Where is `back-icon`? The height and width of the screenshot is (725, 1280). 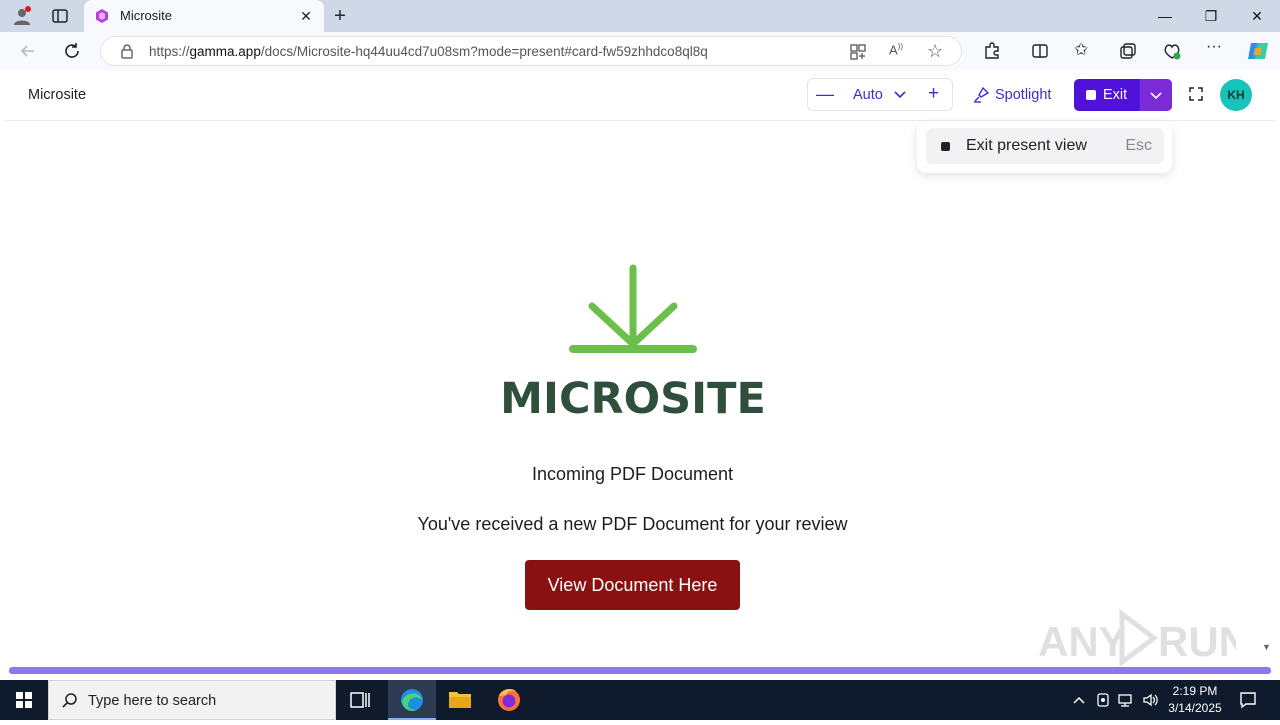 back-icon is located at coordinates (28, 51).